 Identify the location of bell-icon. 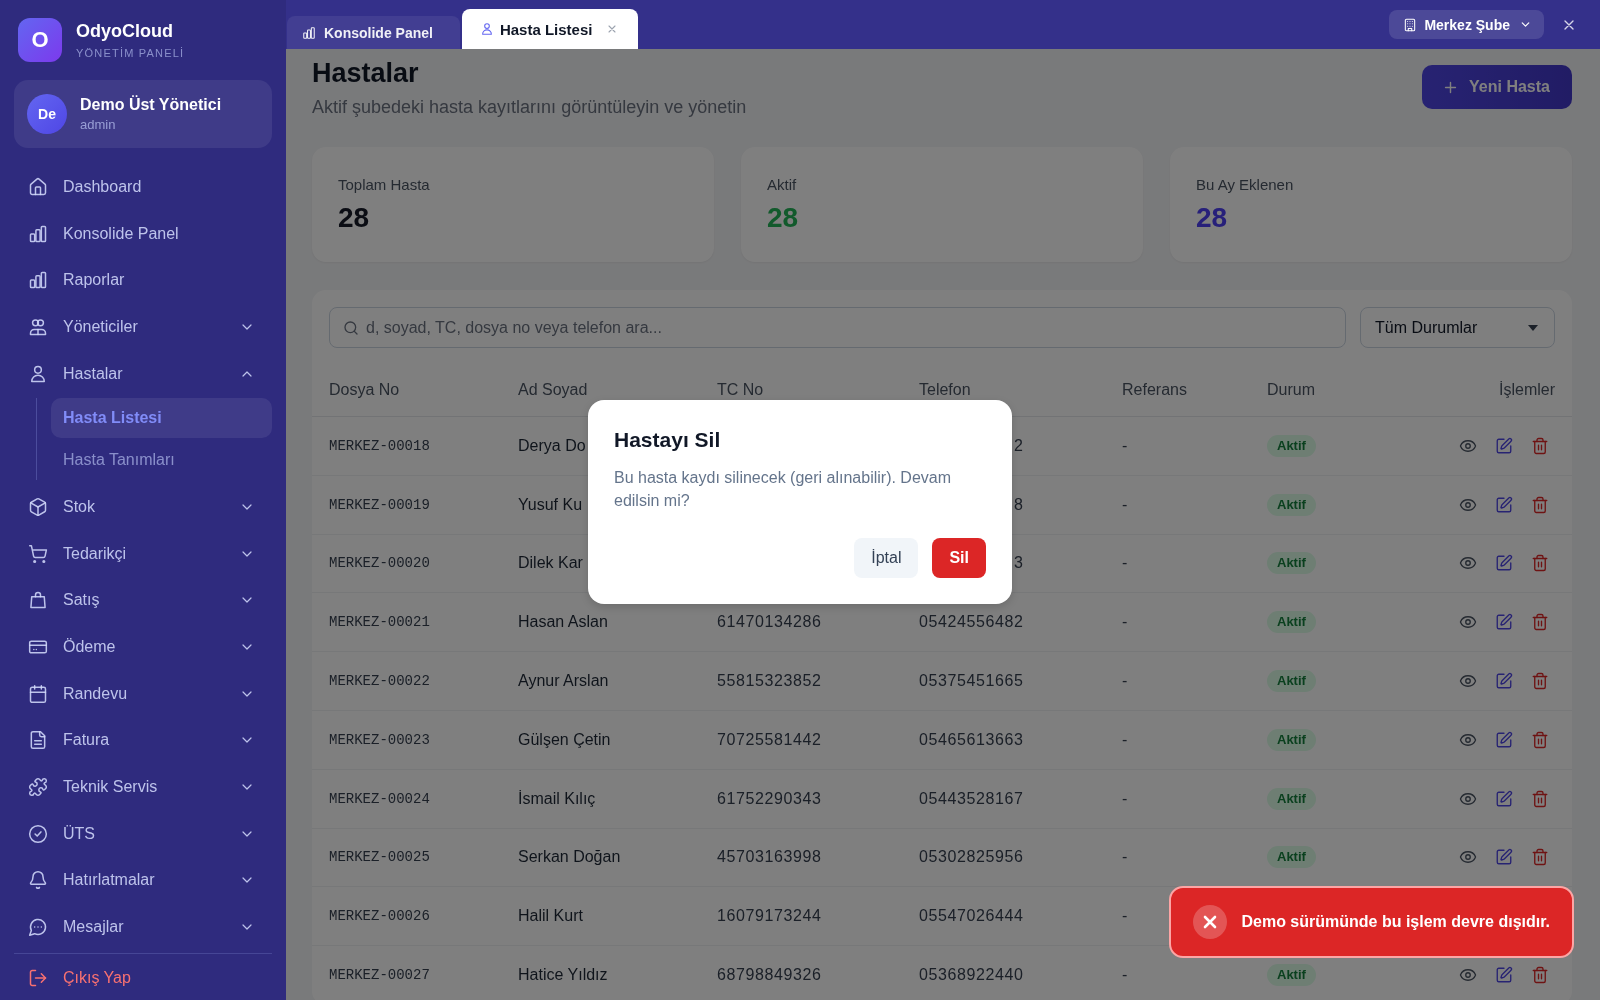
(38, 880).